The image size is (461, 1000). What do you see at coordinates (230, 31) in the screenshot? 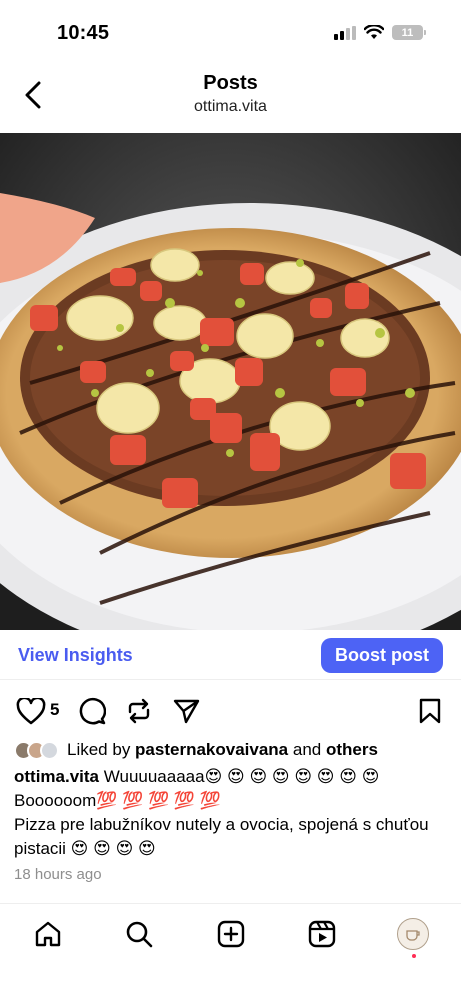
I see `status-bar: 10:45 11` at bounding box center [230, 31].